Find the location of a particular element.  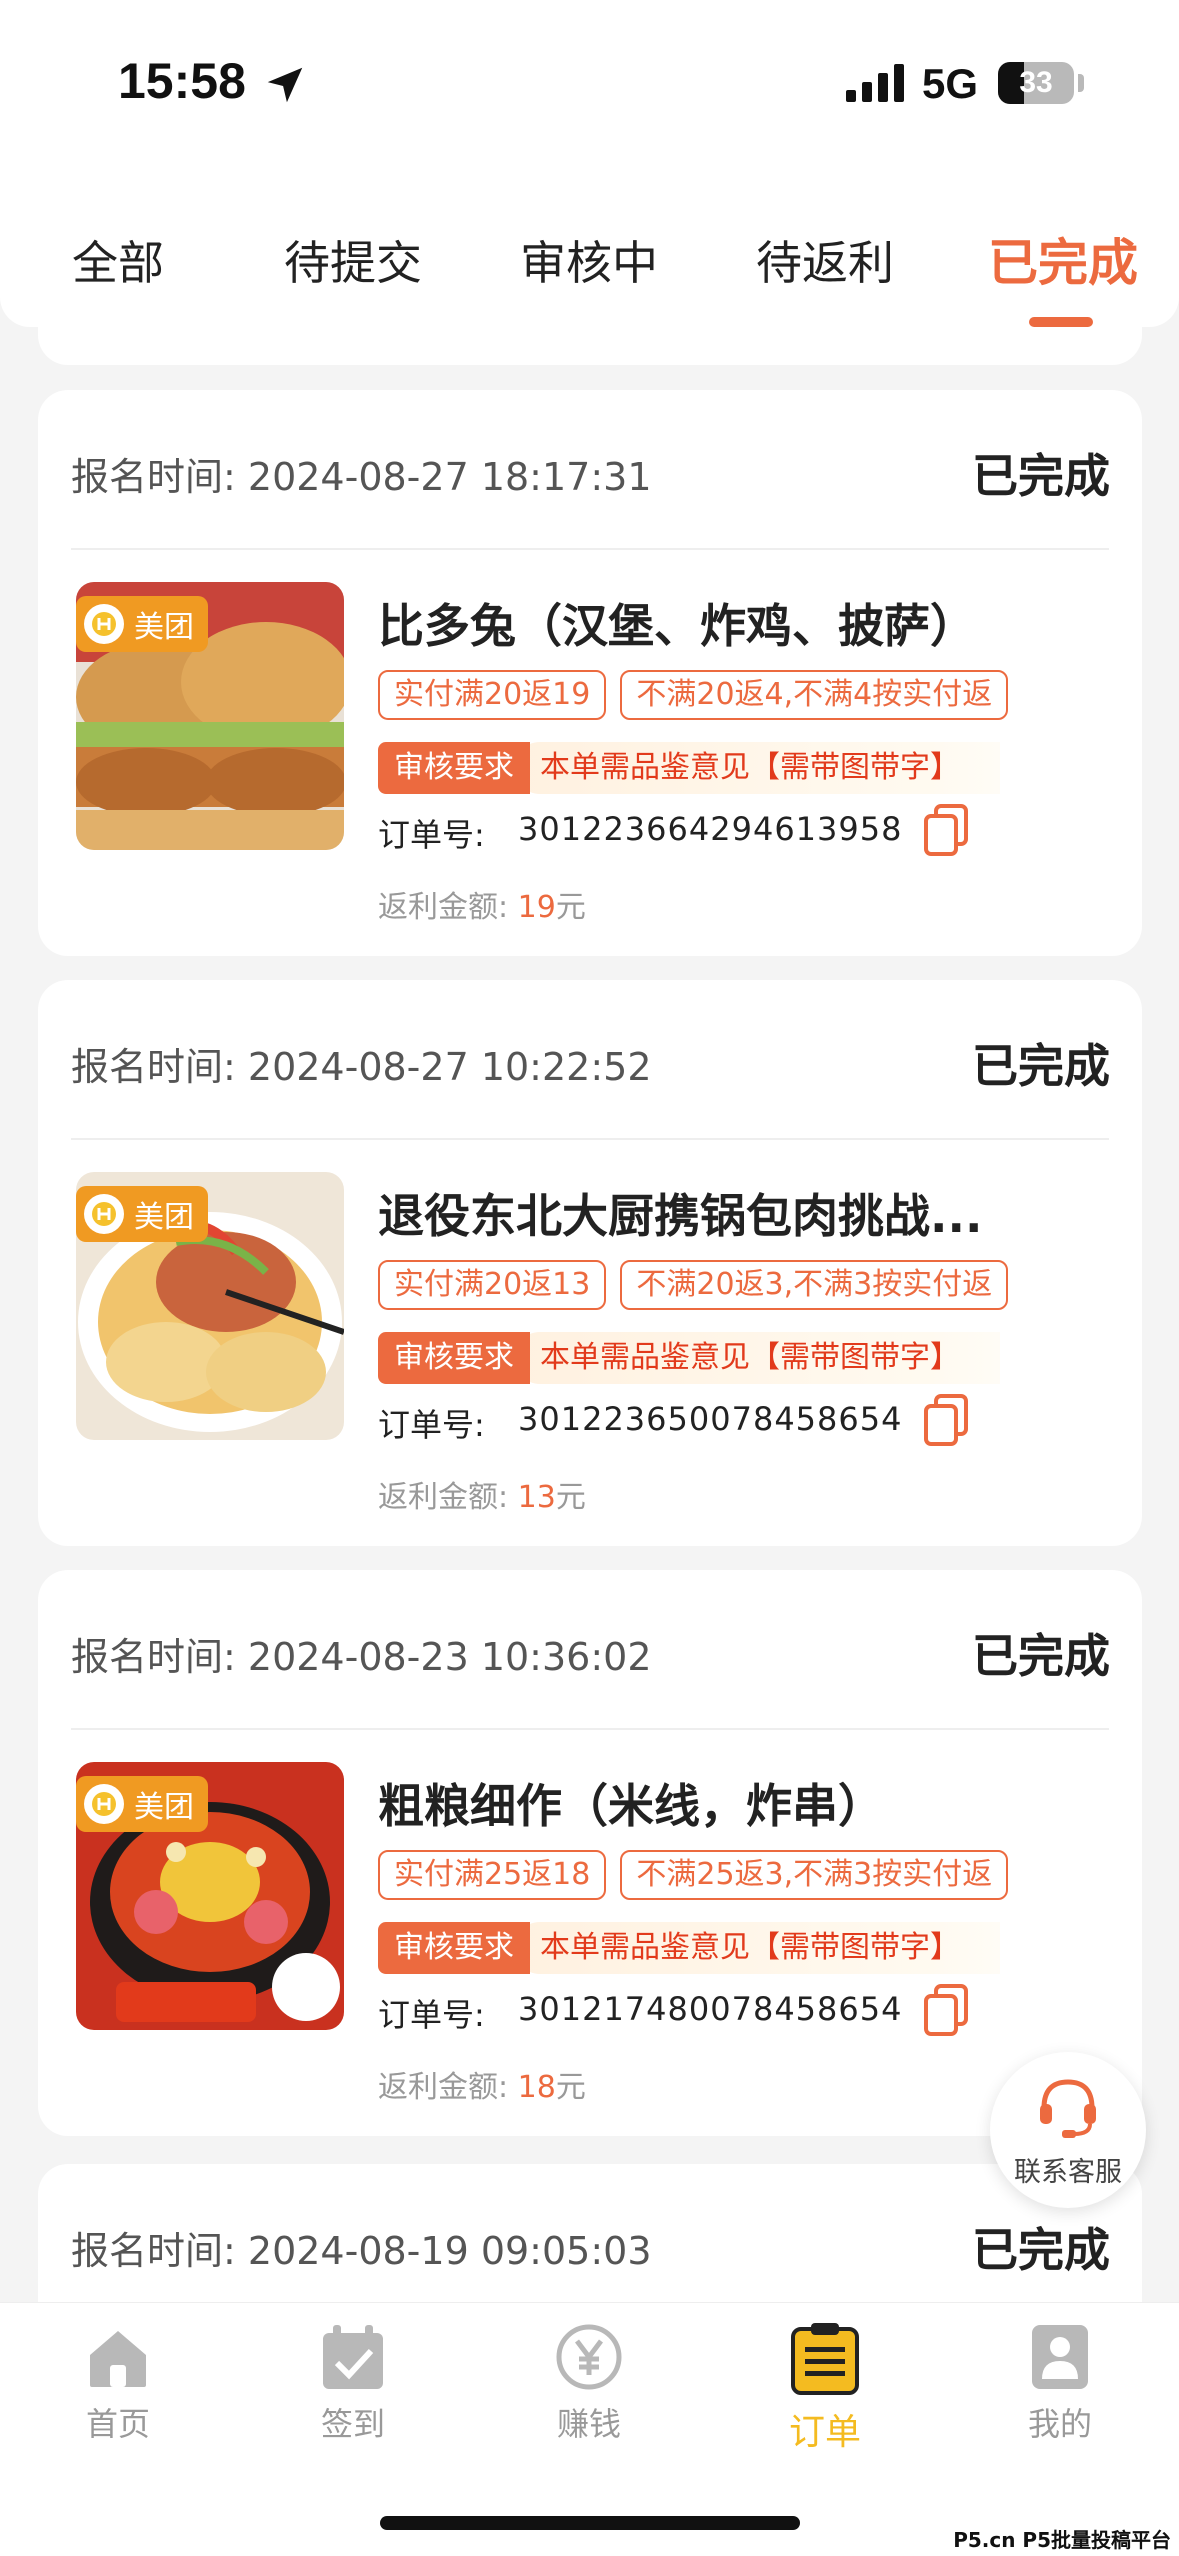

headset-icon is located at coordinates (1068, 2108).